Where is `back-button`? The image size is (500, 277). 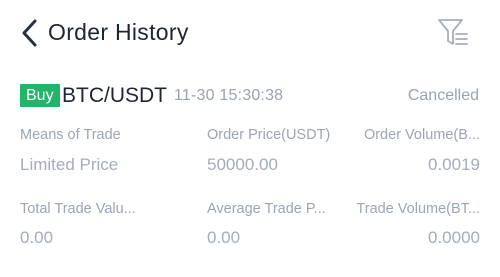
back-button is located at coordinates (31, 33).